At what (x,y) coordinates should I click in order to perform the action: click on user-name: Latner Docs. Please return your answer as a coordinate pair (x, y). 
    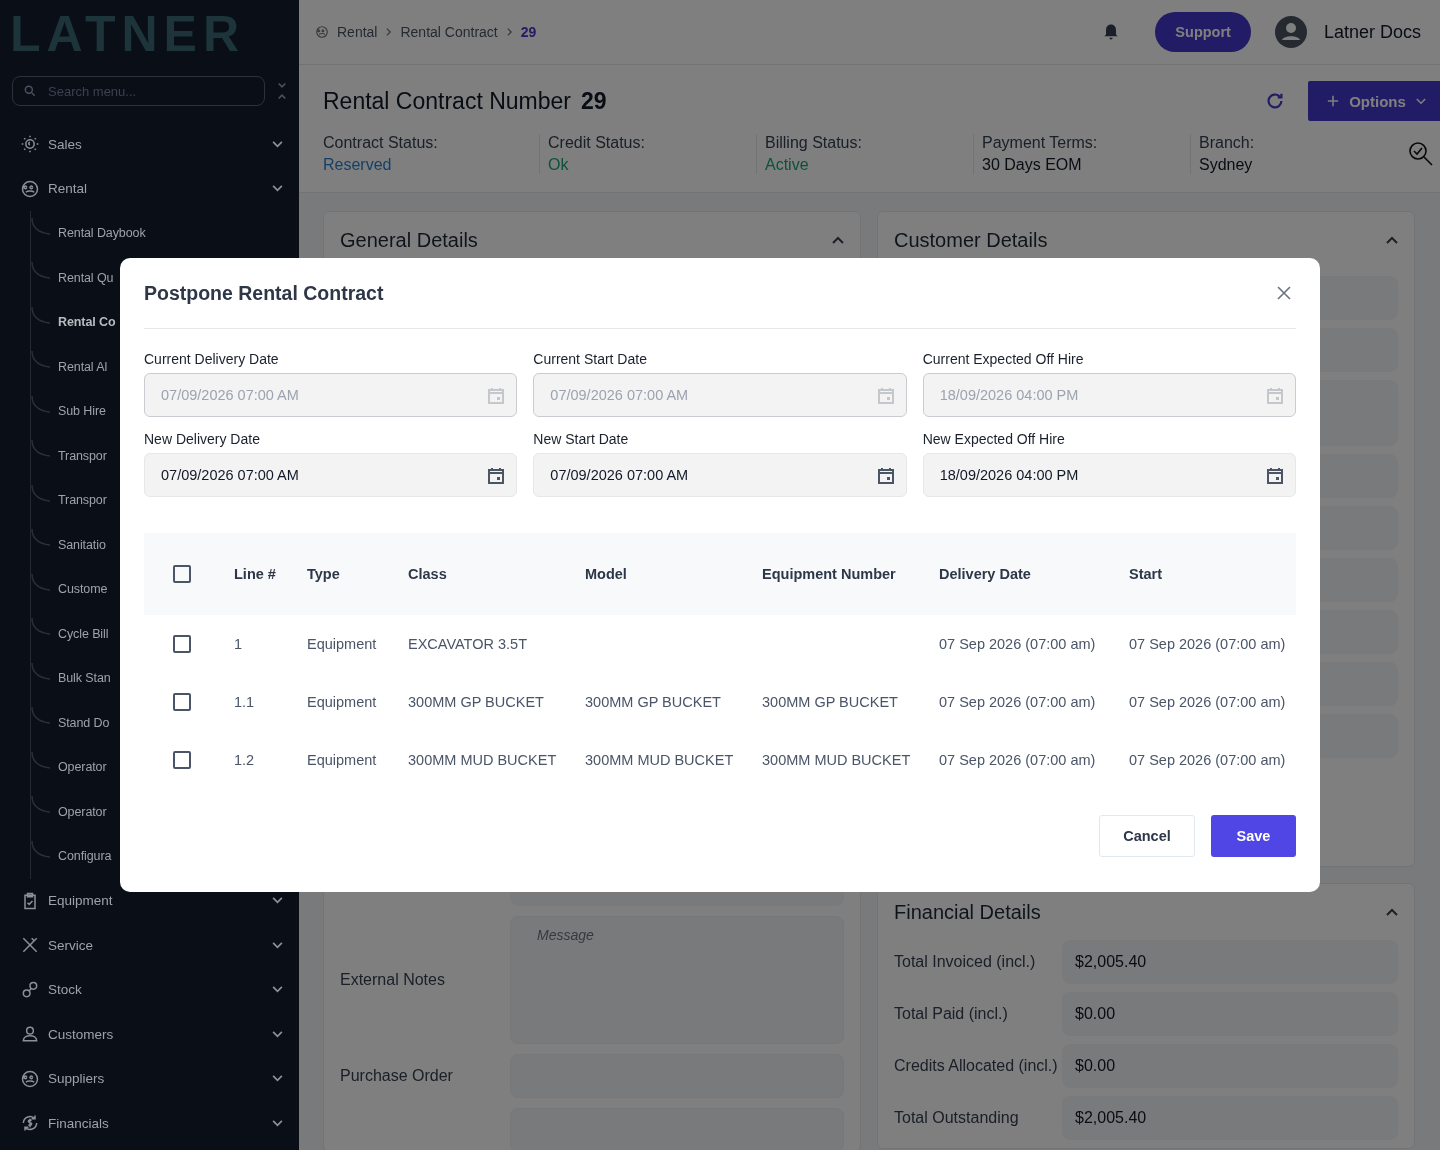
    Looking at the image, I should click on (1372, 32).